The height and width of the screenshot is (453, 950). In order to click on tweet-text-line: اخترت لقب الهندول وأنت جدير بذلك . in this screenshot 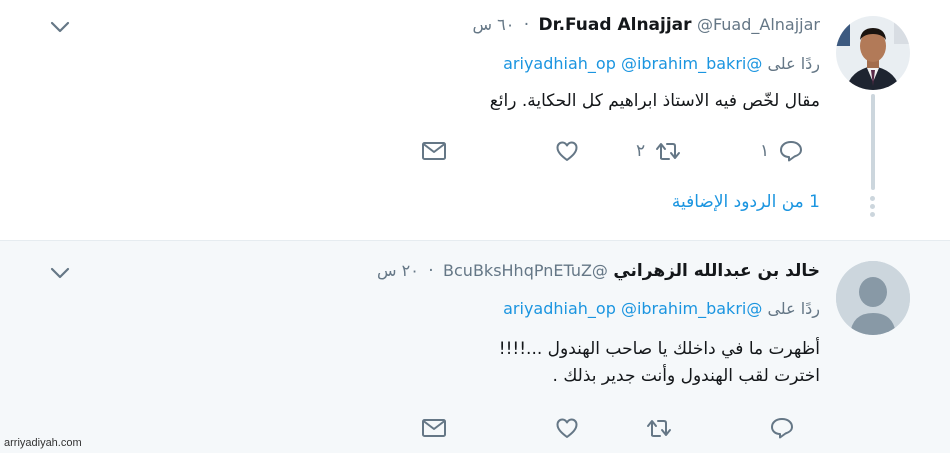, I will do `click(686, 376)`.